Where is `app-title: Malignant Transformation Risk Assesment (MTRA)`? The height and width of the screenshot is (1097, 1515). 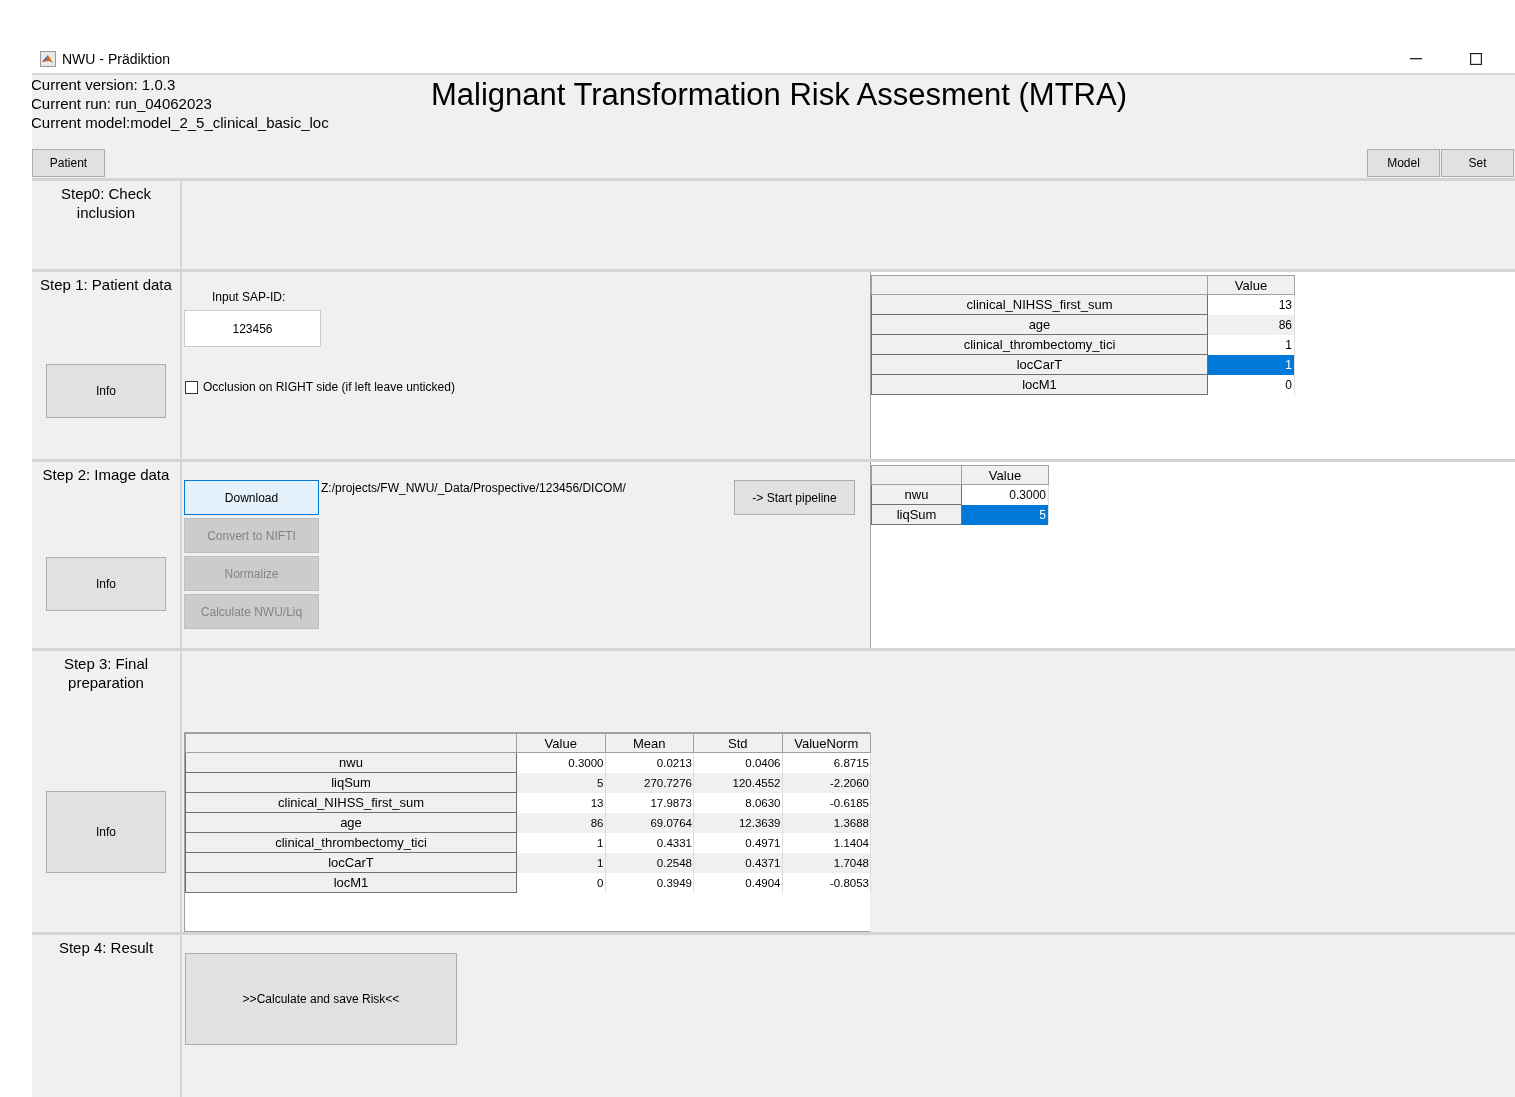 app-title: Malignant Transformation Risk Assesment (MTRA) is located at coordinates (779, 95).